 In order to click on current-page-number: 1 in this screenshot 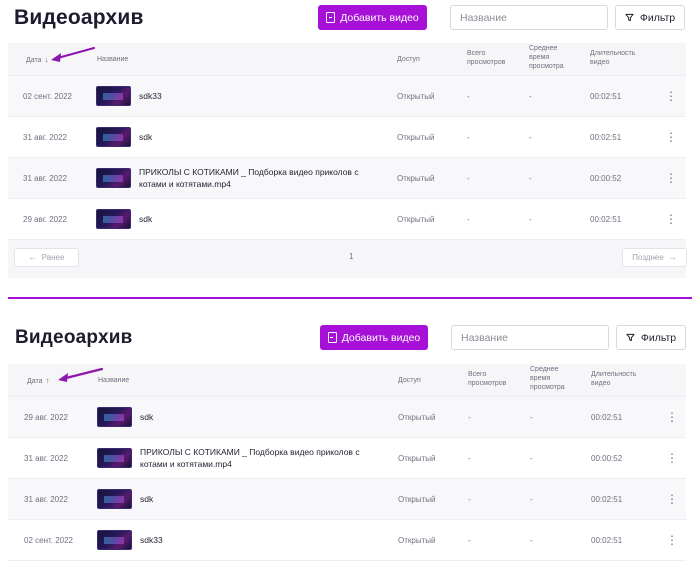, I will do `click(351, 256)`.